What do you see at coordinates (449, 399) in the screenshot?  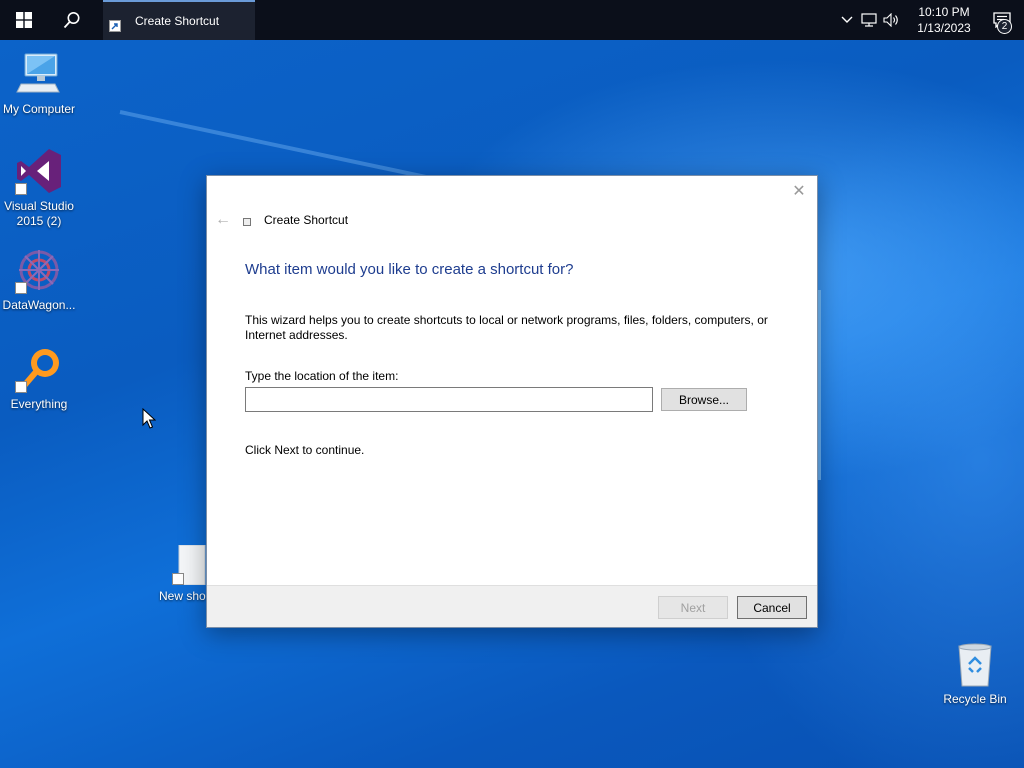 I see `location-input` at bounding box center [449, 399].